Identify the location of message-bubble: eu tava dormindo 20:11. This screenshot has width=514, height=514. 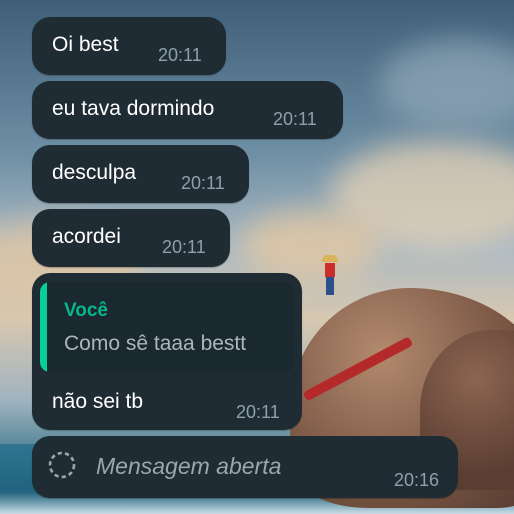
(187, 110).